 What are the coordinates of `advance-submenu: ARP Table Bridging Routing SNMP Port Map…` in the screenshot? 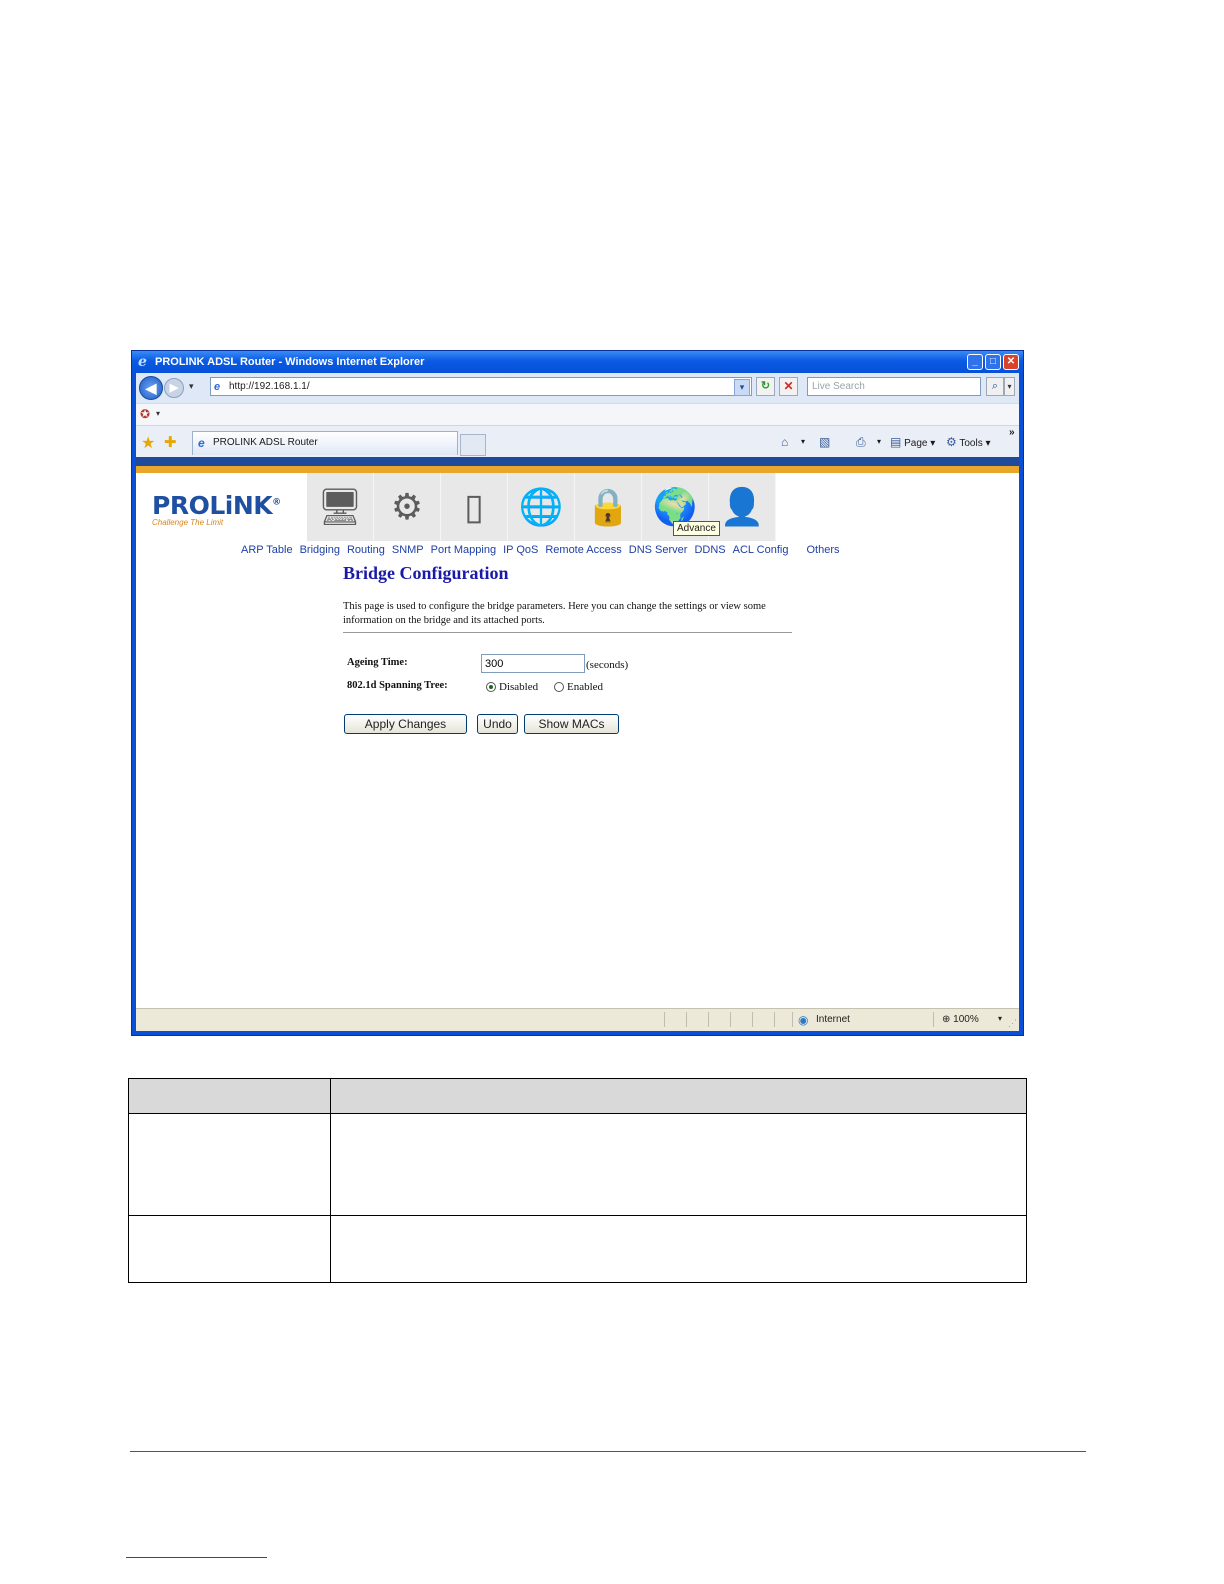 It's located at (543, 550).